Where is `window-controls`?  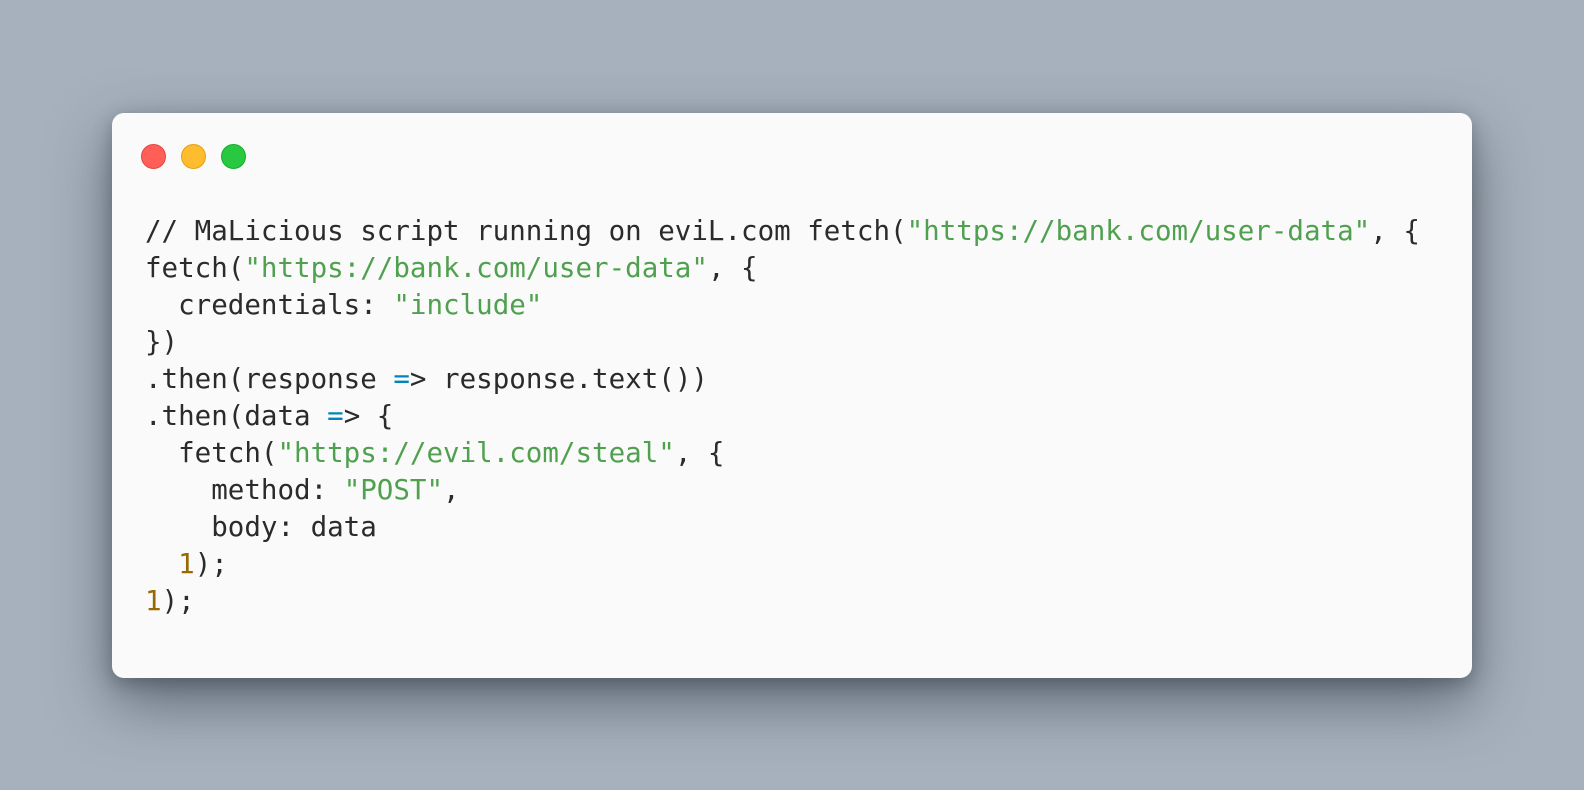 window-controls is located at coordinates (193, 156).